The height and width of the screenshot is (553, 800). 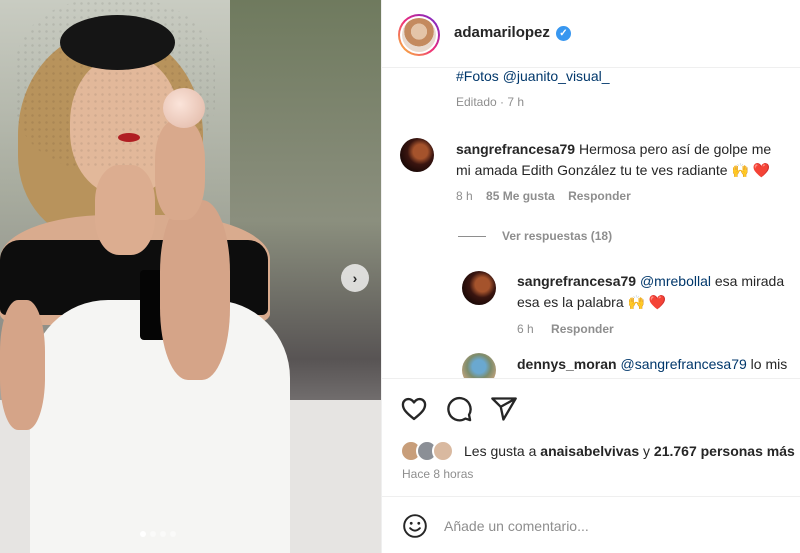 What do you see at coordinates (563, 33) in the screenshot?
I see `verified-icon: ✓` at bounding box center [563, 33].